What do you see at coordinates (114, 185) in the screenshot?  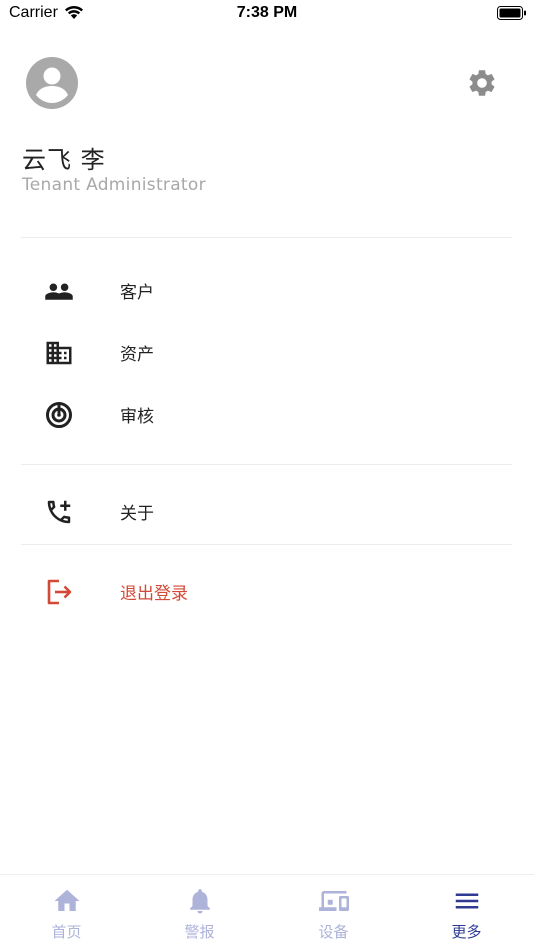 I see `user-role: Tenant Administrator` at bounding box center [114, 185].